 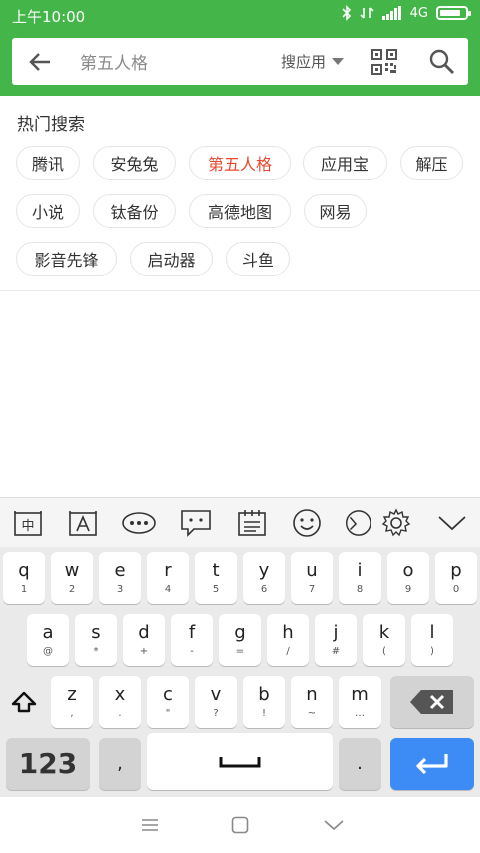 I want to click on key-d: d +, so click(x=144, y=640).